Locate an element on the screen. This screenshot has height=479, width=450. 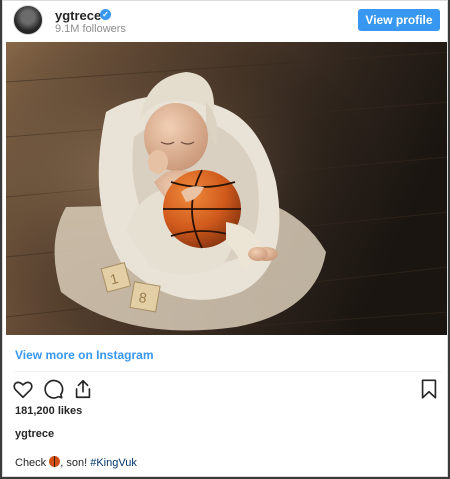
hashtag-link: #KingVuk is located at coordinates (113, 463).